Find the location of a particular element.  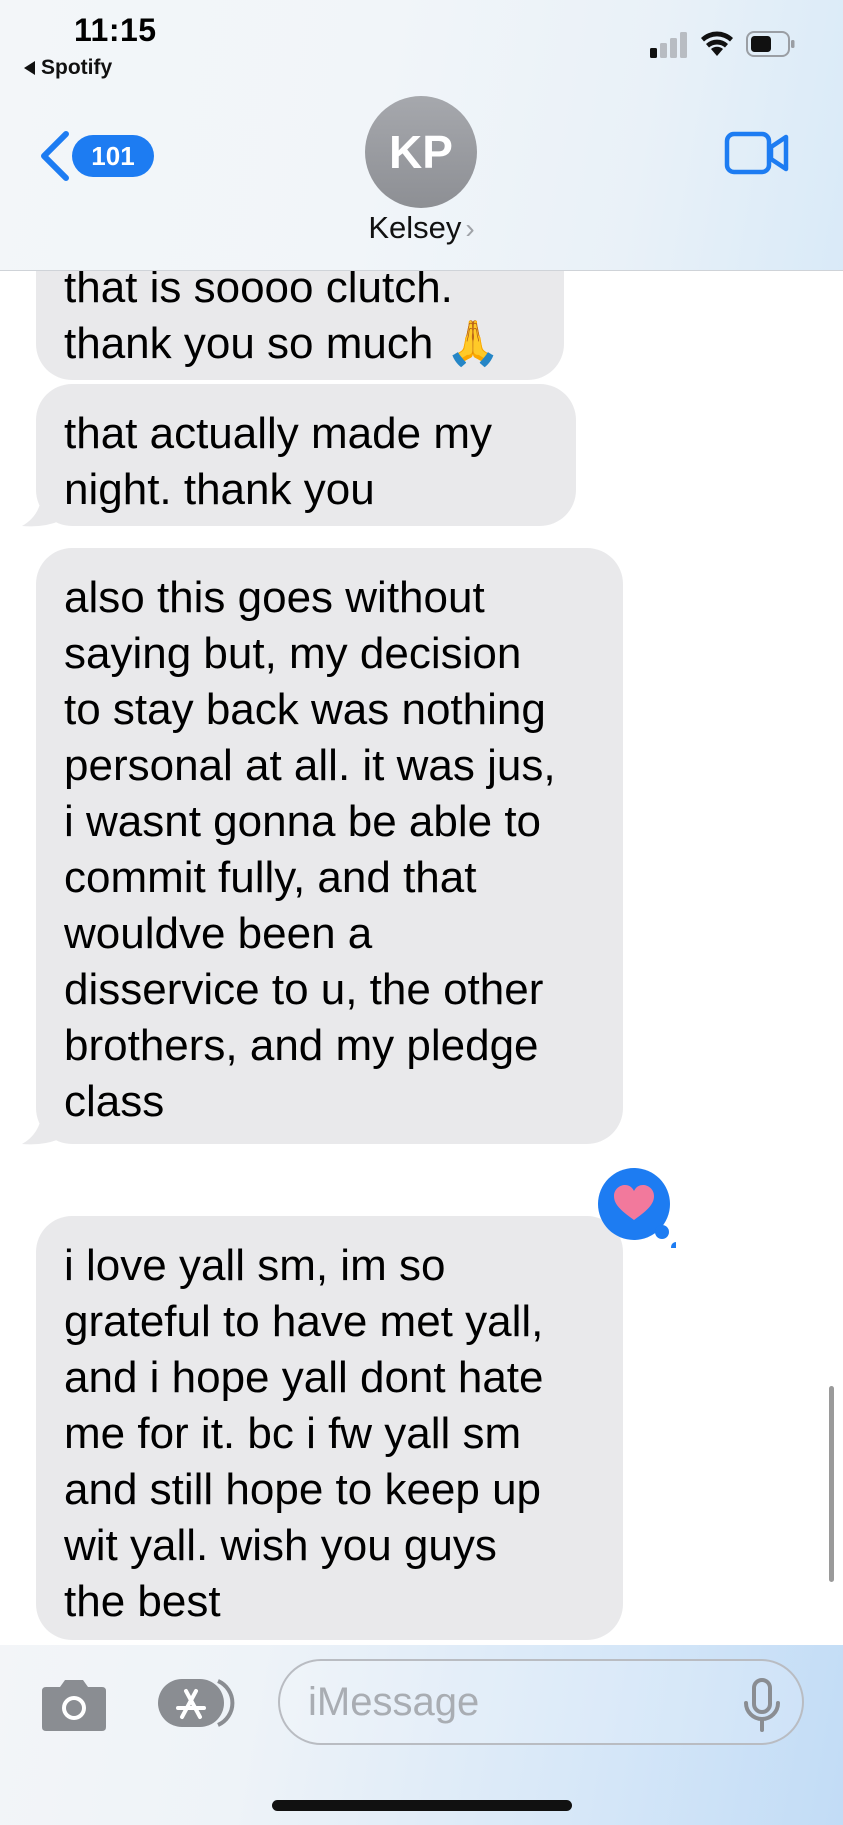

heart-reaction-icon is located at coordinates (636, 1208).